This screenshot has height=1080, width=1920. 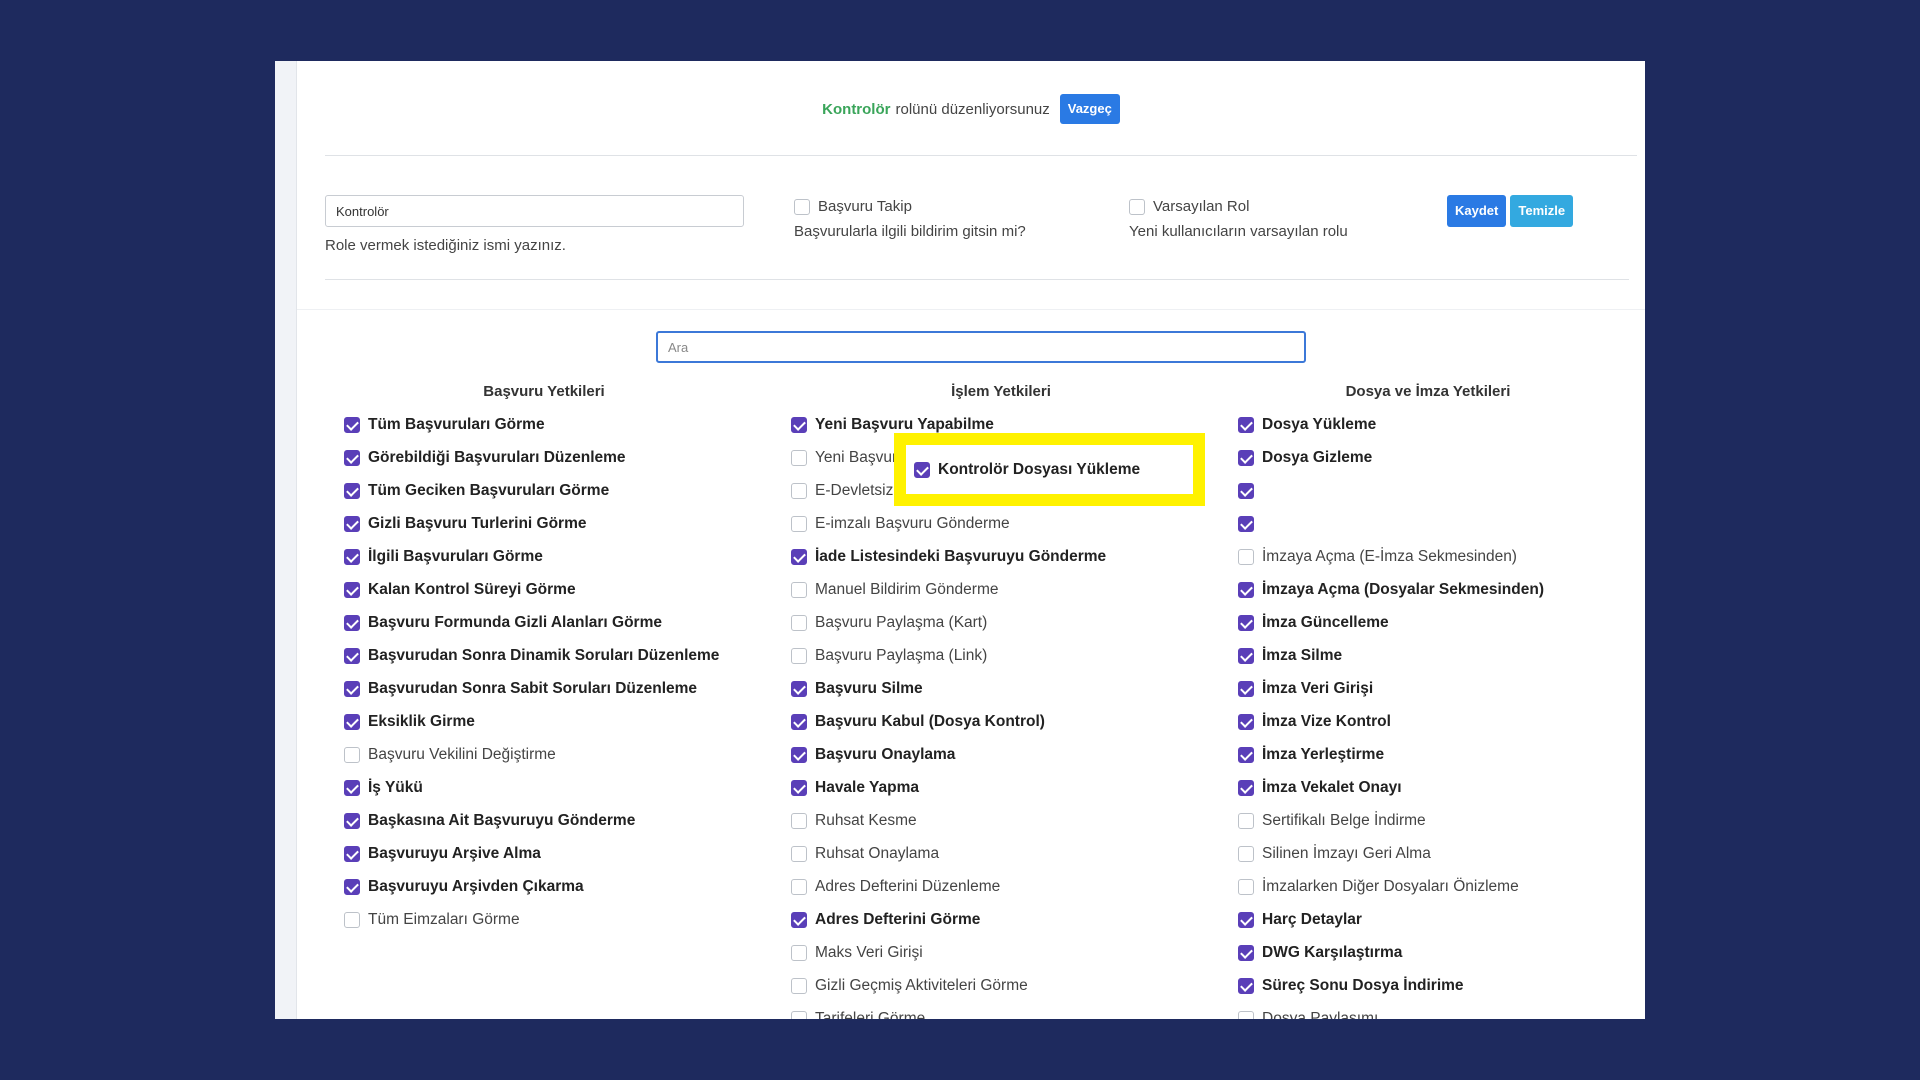 I want to click on permission-item: Kalan Kontrol Süreyi Görme, so click(x=544, y=589).